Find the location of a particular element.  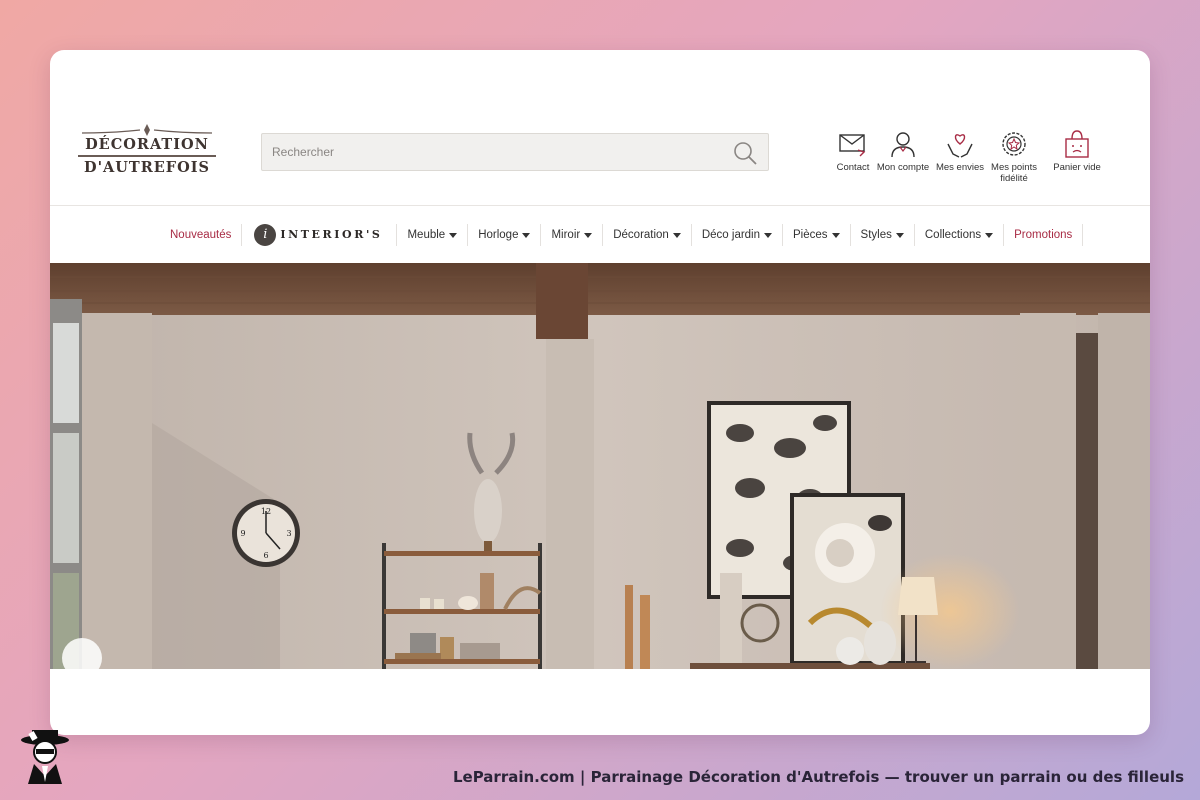

cart-link: Panier vide is located at coordinates (1077, 151).